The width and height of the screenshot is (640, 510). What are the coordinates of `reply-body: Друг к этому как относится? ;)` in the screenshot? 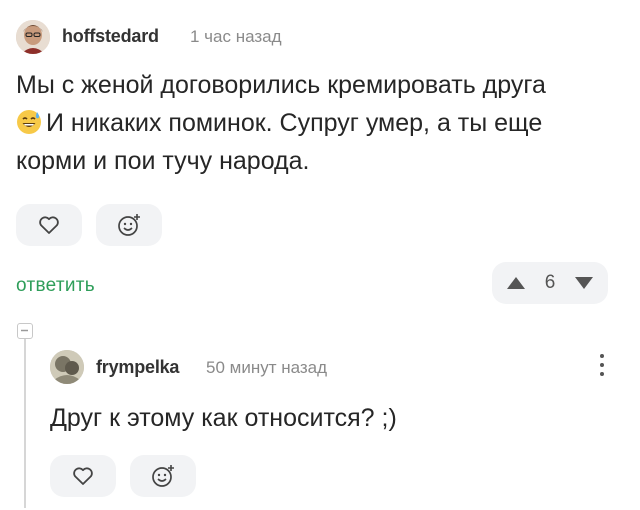 It's located at (223, 418).